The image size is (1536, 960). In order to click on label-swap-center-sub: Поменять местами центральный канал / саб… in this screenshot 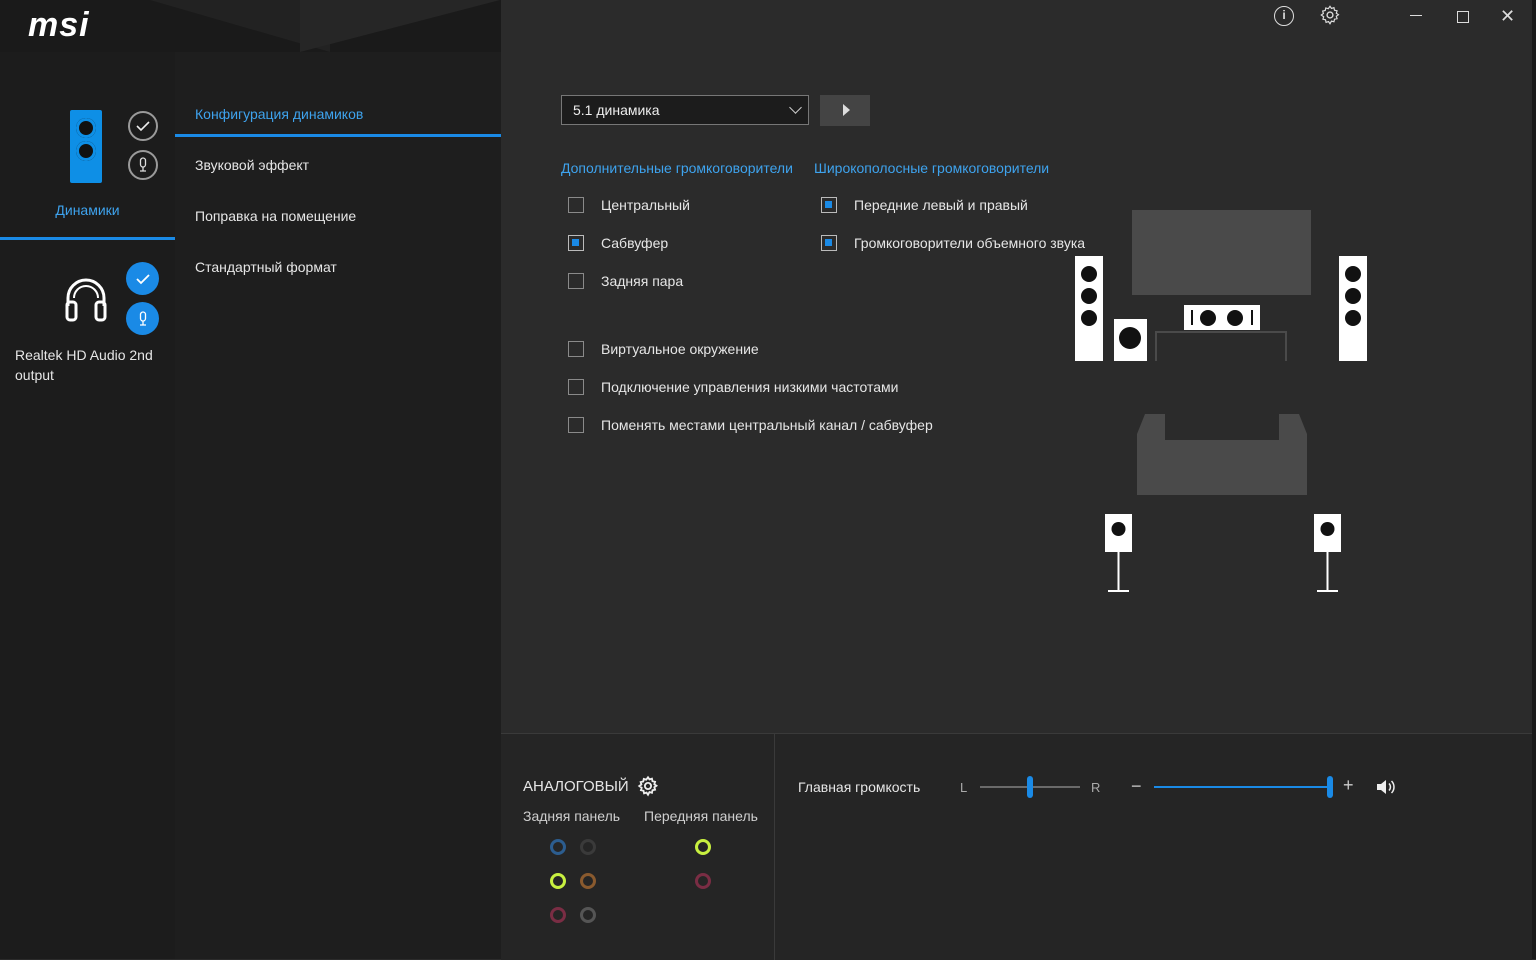, I will do `click(767, 425)`.